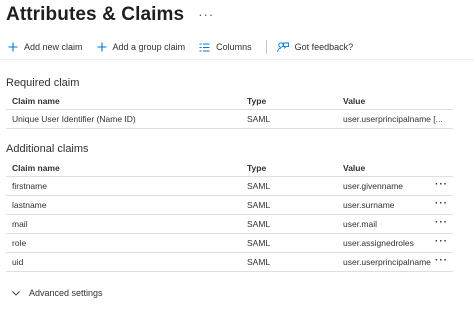 Image resolution: width=474 pixels, height=310 pixels. I want to click on add-group-claim-label: Add a group claim, so click(149, 47).